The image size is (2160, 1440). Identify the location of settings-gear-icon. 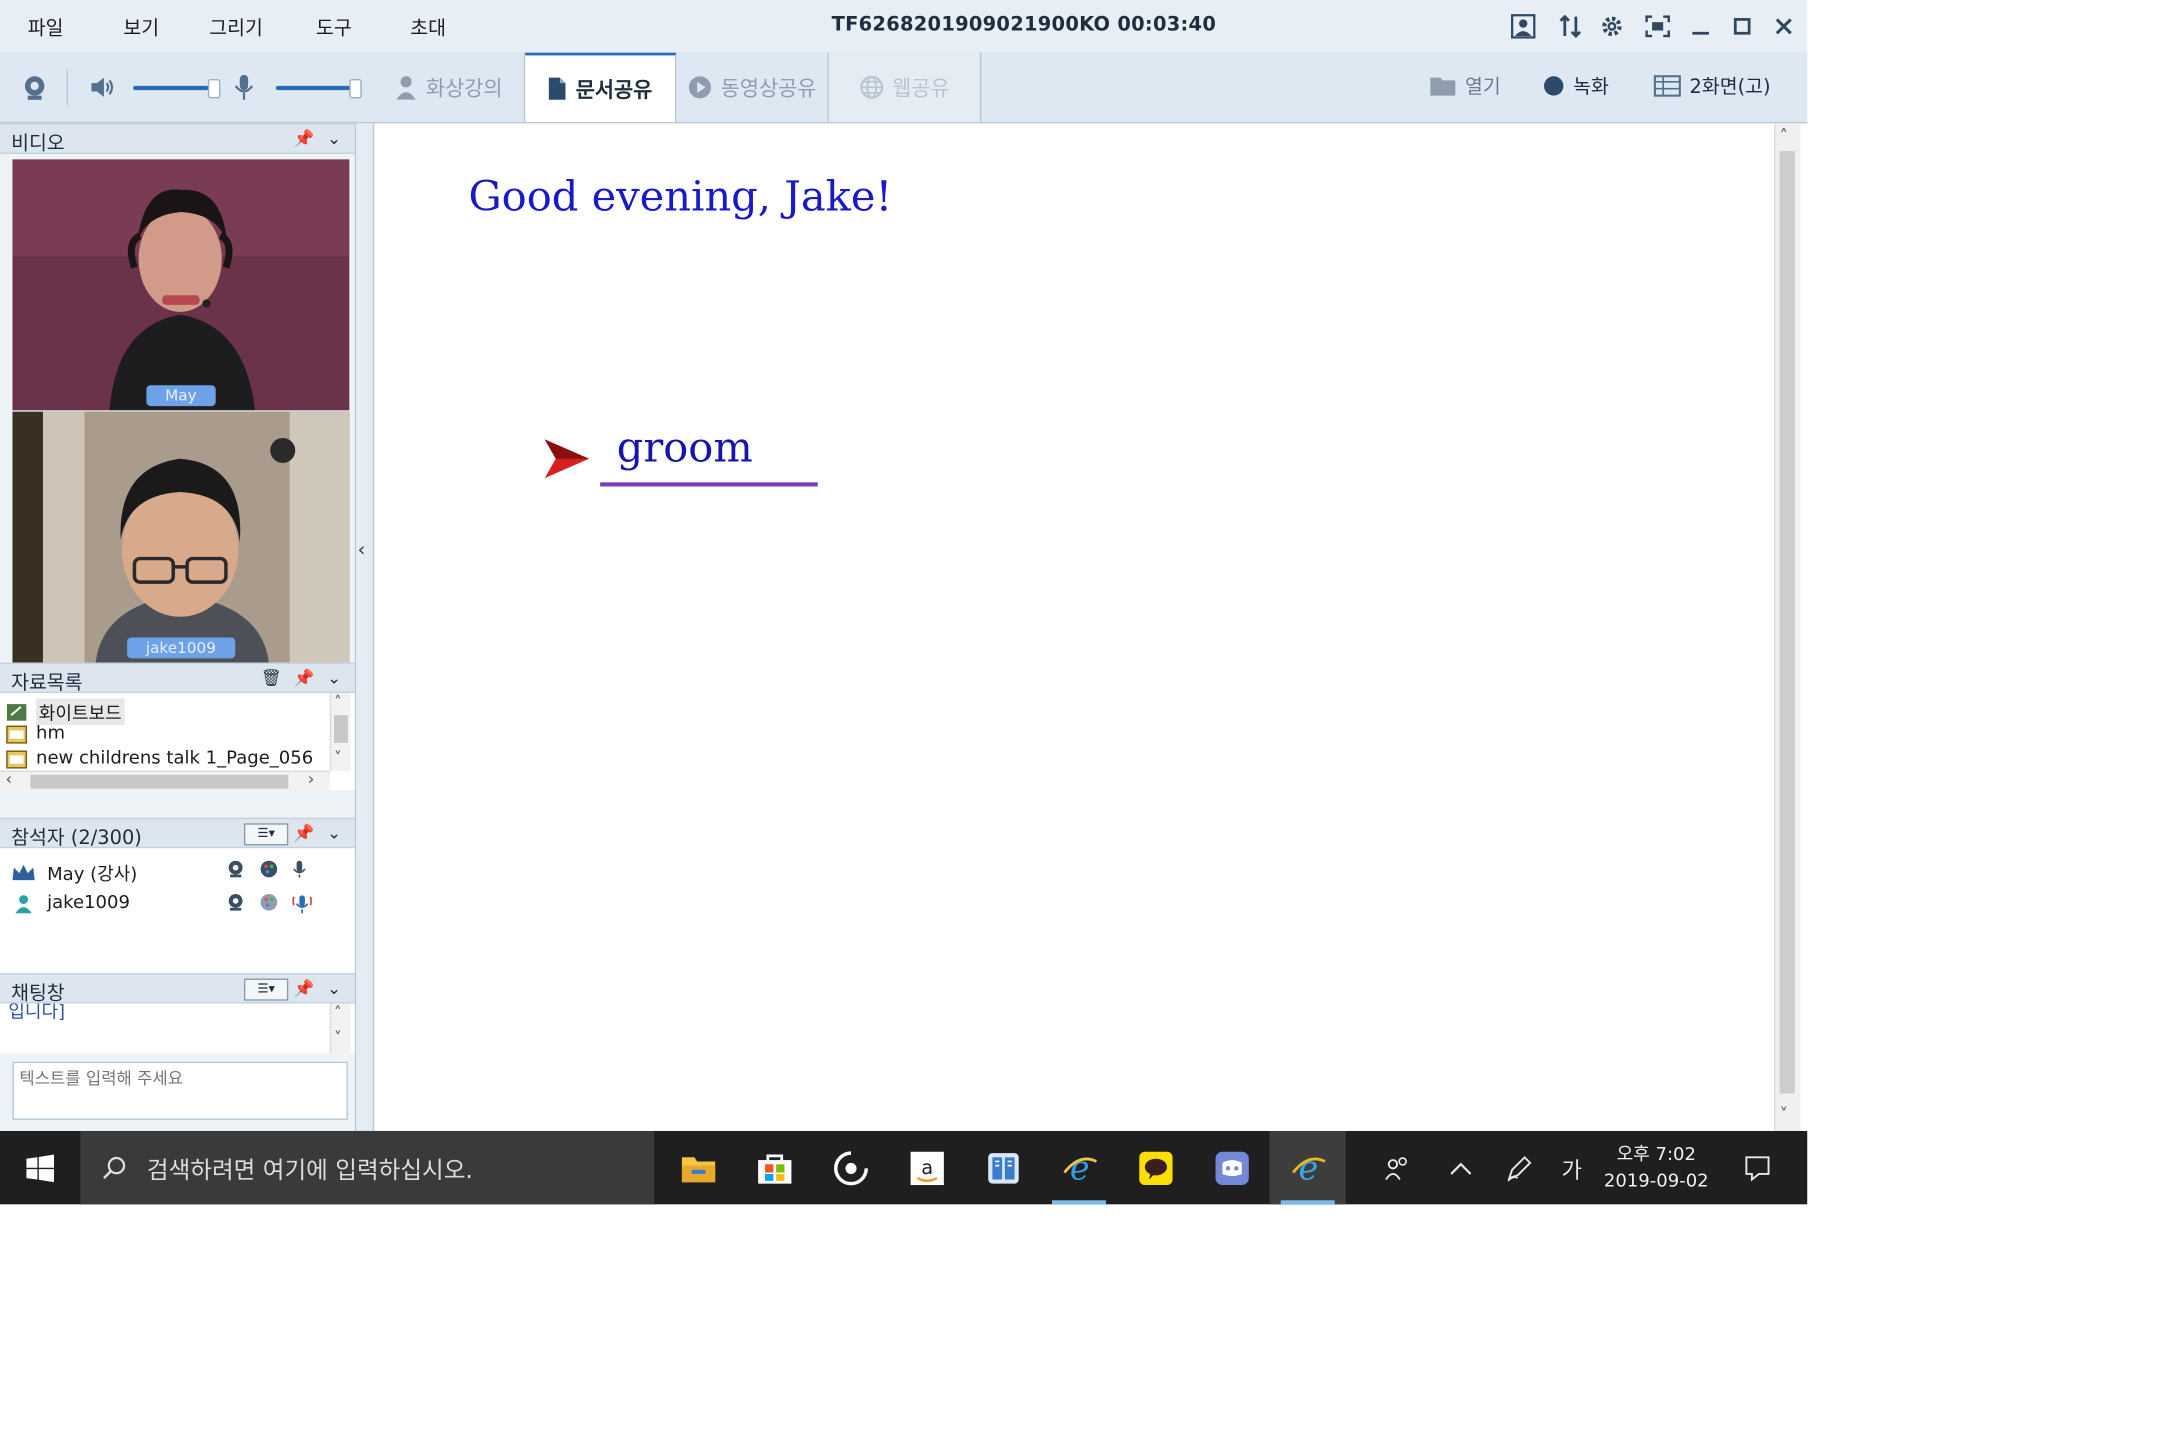
(1612, 26).